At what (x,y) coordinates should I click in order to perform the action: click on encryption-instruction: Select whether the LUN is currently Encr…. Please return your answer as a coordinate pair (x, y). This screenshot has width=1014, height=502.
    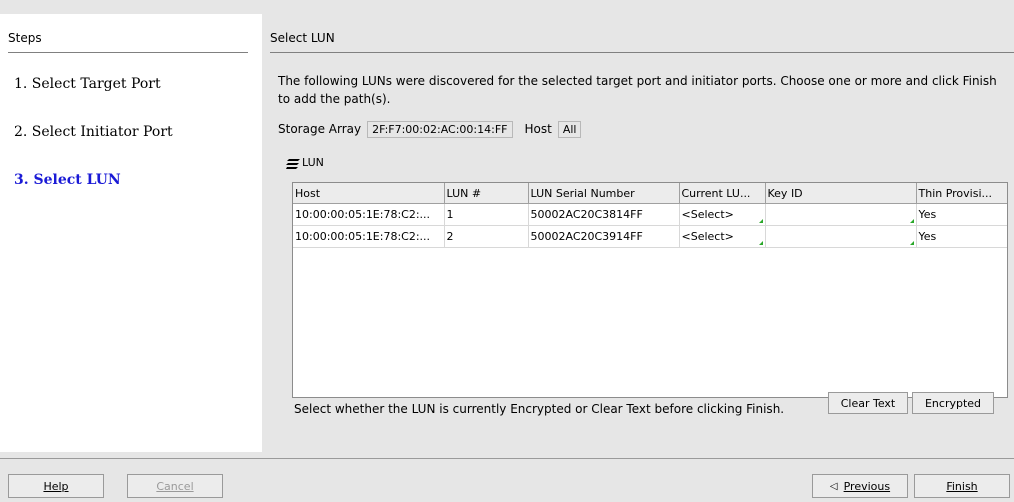
    Looking at the image, I should click on (539, 409).